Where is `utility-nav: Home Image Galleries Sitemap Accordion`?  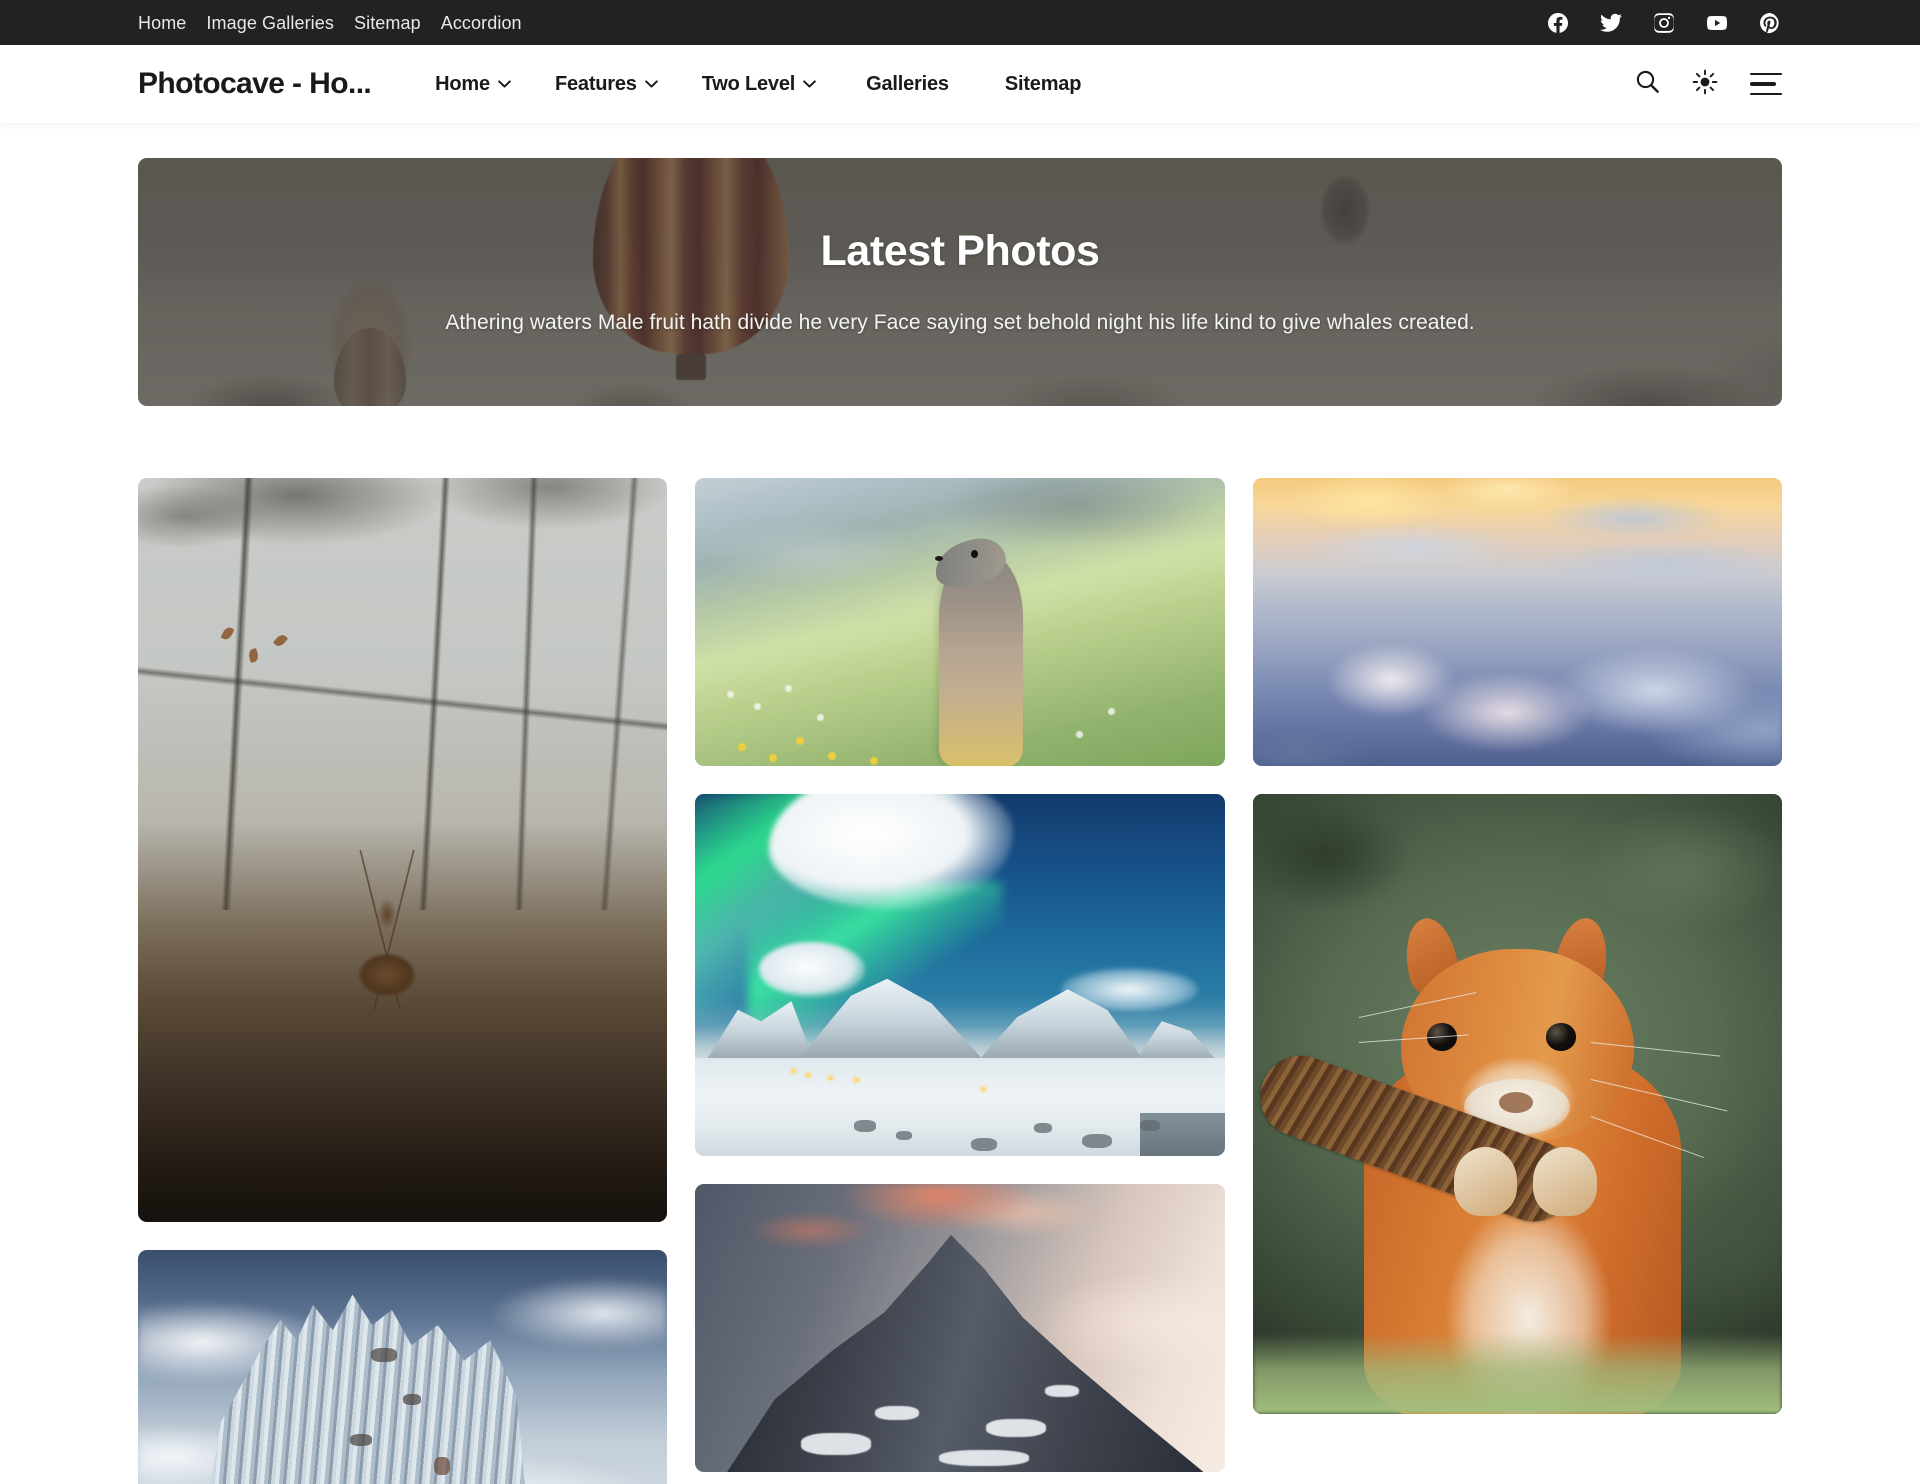
utility-nav: Home Image Galleries Sitemap Accordion is located at coordinates (330, 23).